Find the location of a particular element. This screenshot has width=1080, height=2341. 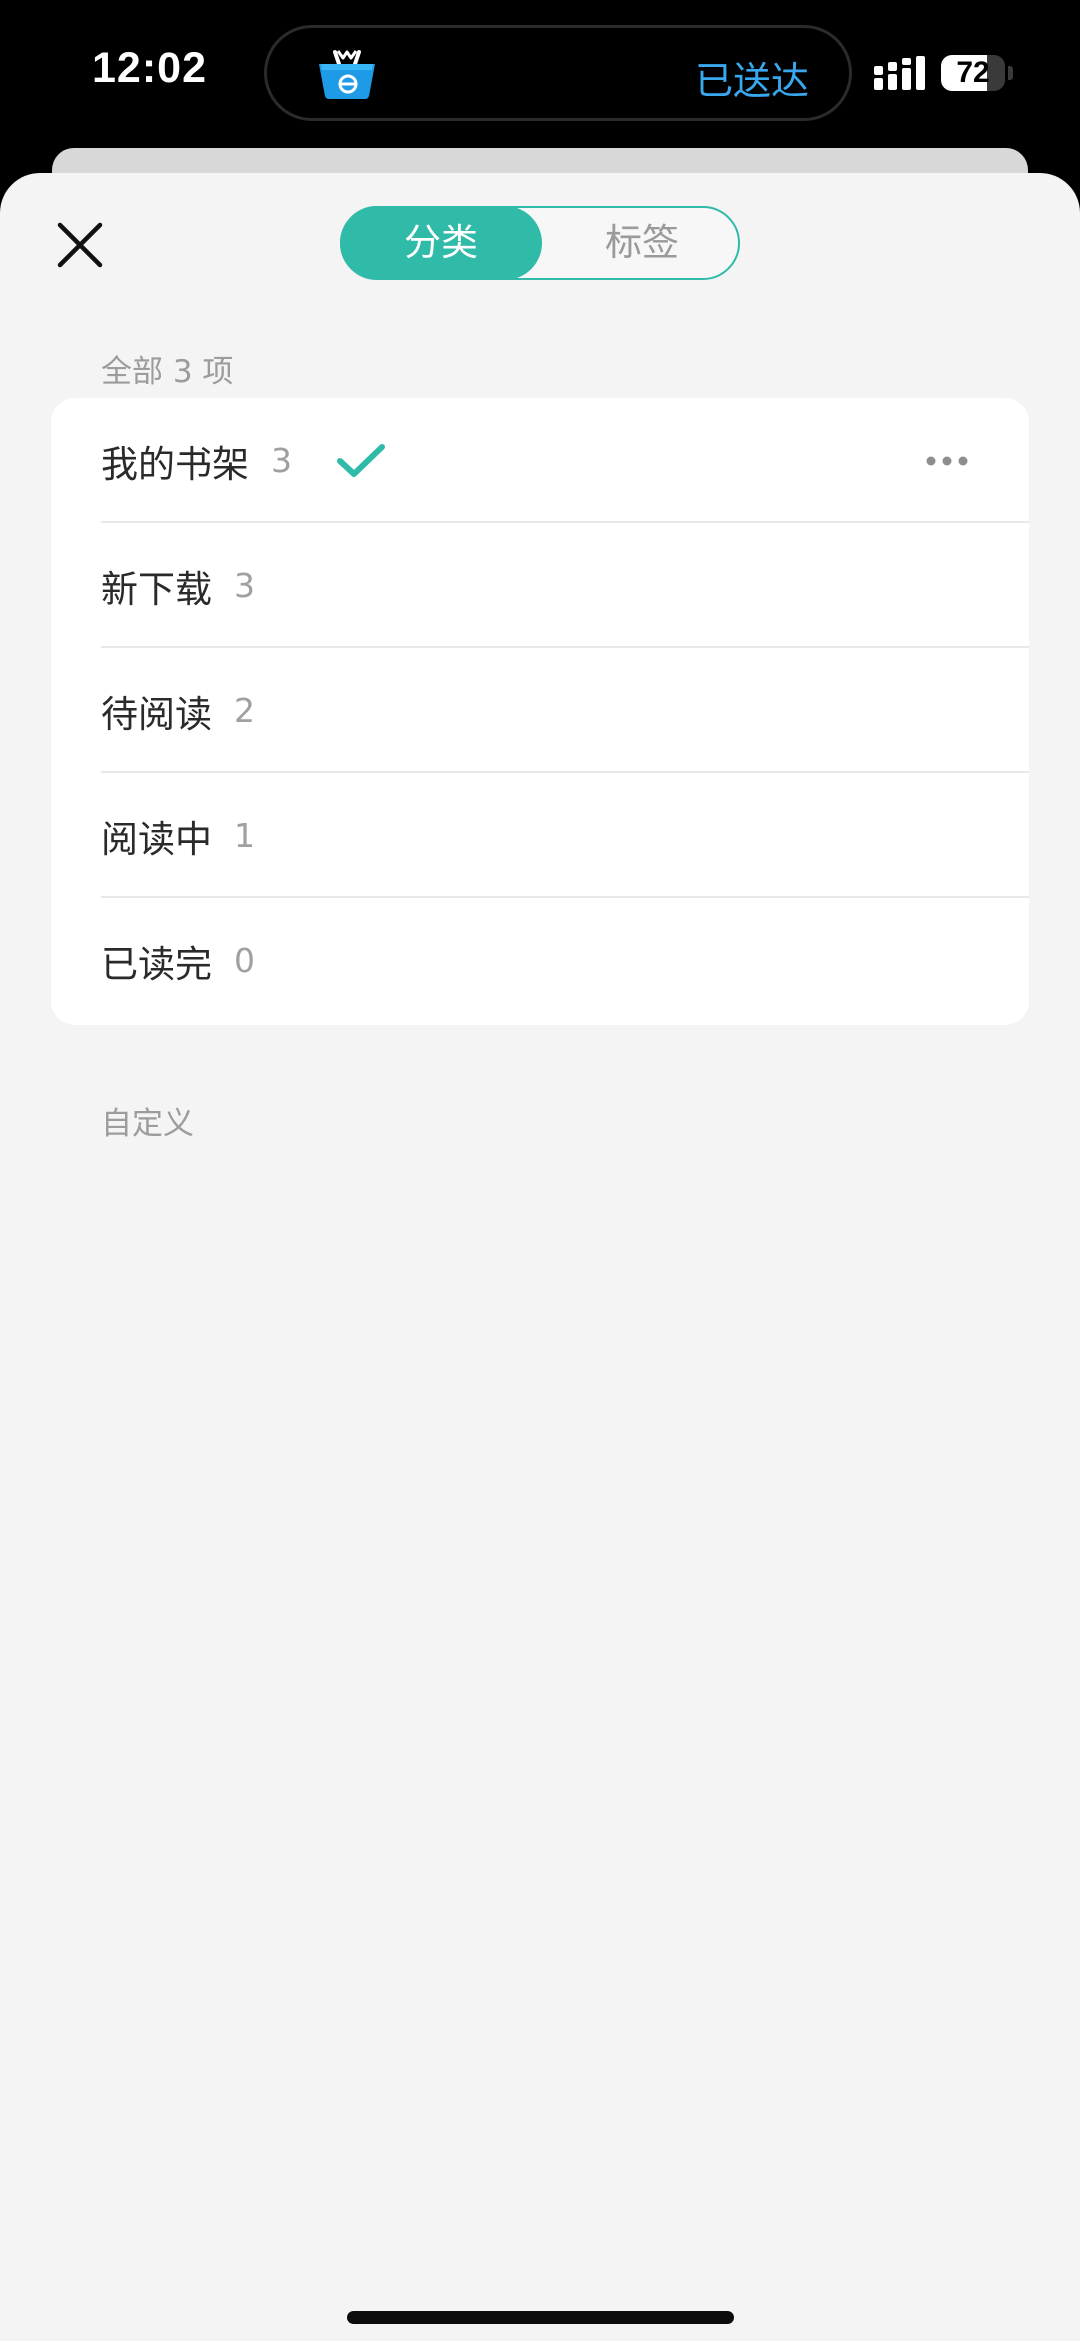

home-indicator is located at coordinates (540, 2317).